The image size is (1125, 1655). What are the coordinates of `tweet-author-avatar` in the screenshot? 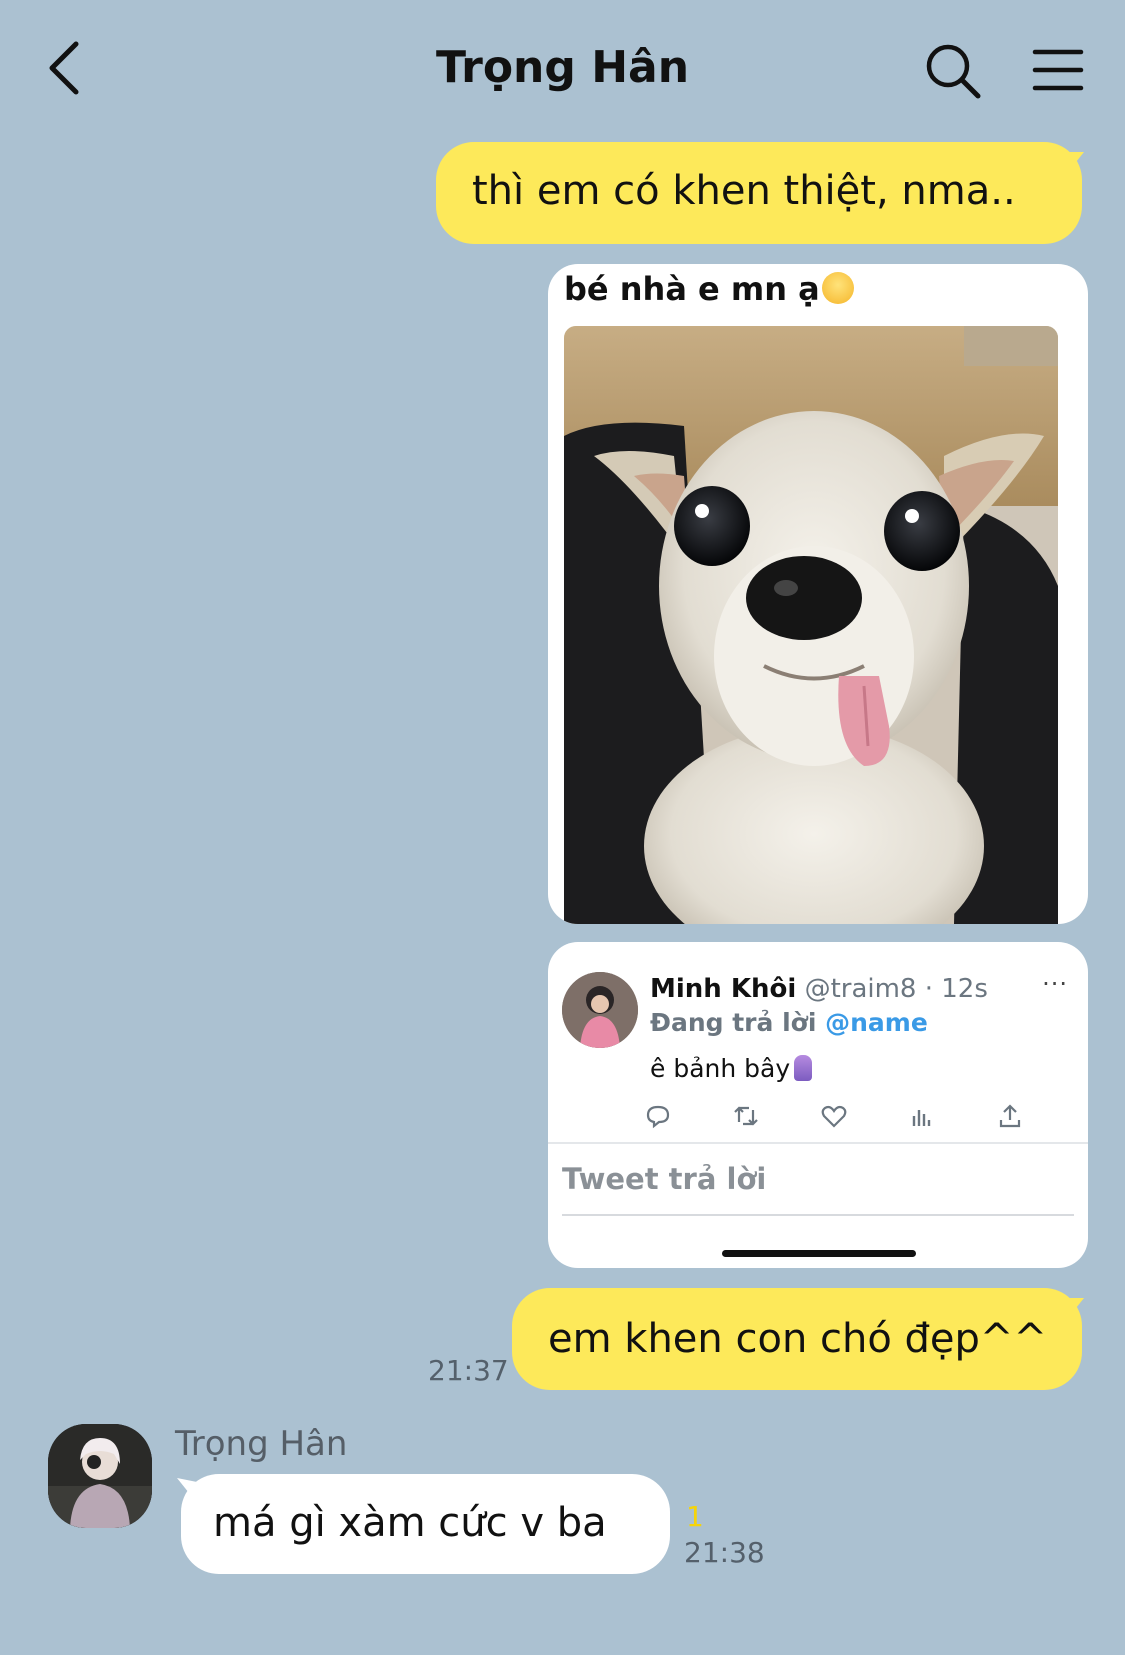 It's located at (600, 1010).